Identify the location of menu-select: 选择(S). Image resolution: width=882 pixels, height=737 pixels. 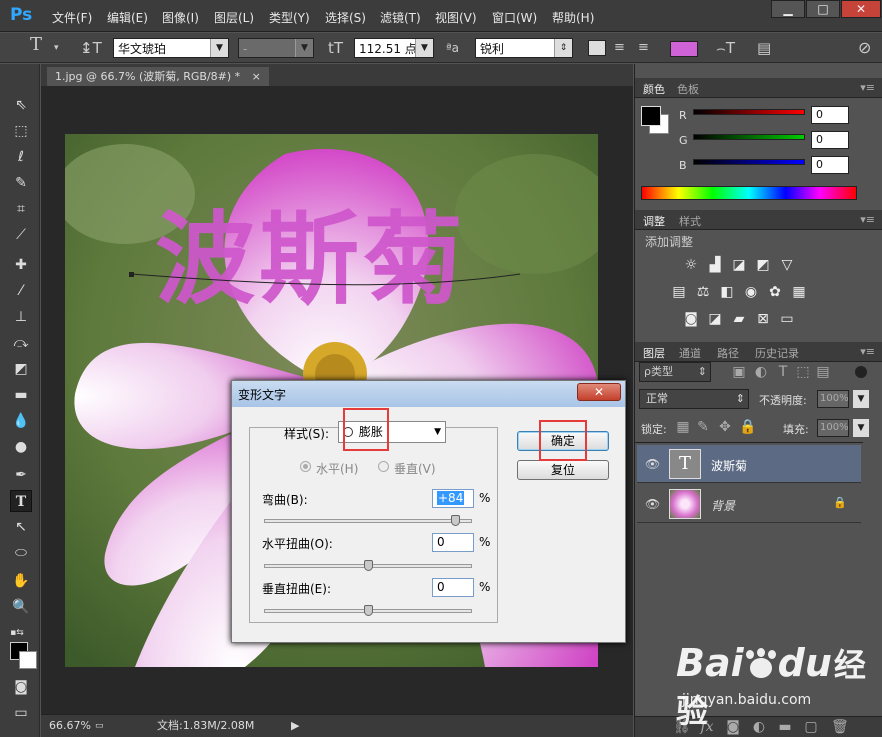
(345, 17).